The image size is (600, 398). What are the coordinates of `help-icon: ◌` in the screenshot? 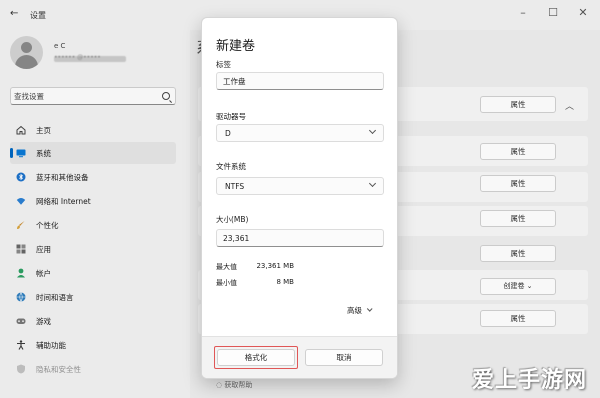 It's located at (219, 385).